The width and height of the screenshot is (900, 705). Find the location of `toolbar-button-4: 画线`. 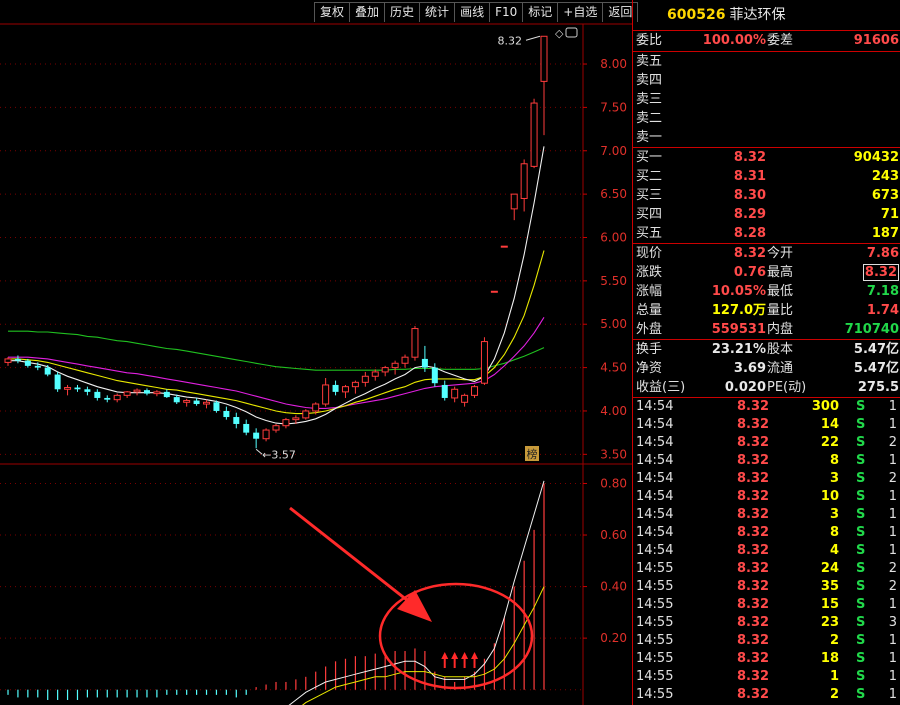

toolbar-button-4: 画线 is located at coordinates (472, 12).